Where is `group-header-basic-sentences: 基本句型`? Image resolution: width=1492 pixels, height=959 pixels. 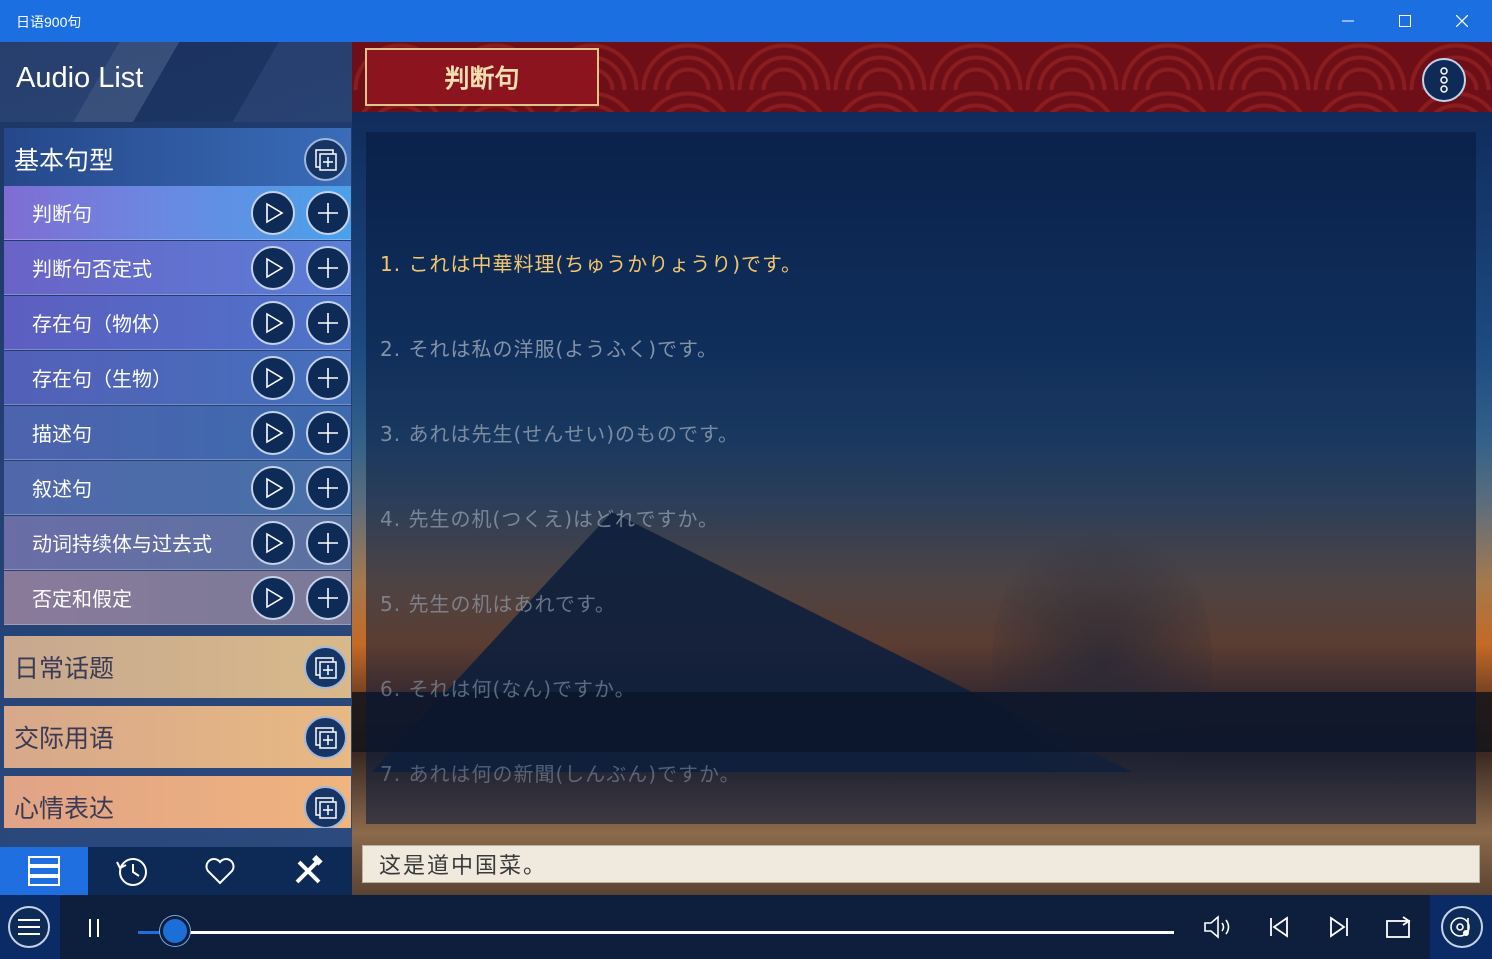 group-header-basic-sentences: 基本句型 is located at coordinates (177, 159).